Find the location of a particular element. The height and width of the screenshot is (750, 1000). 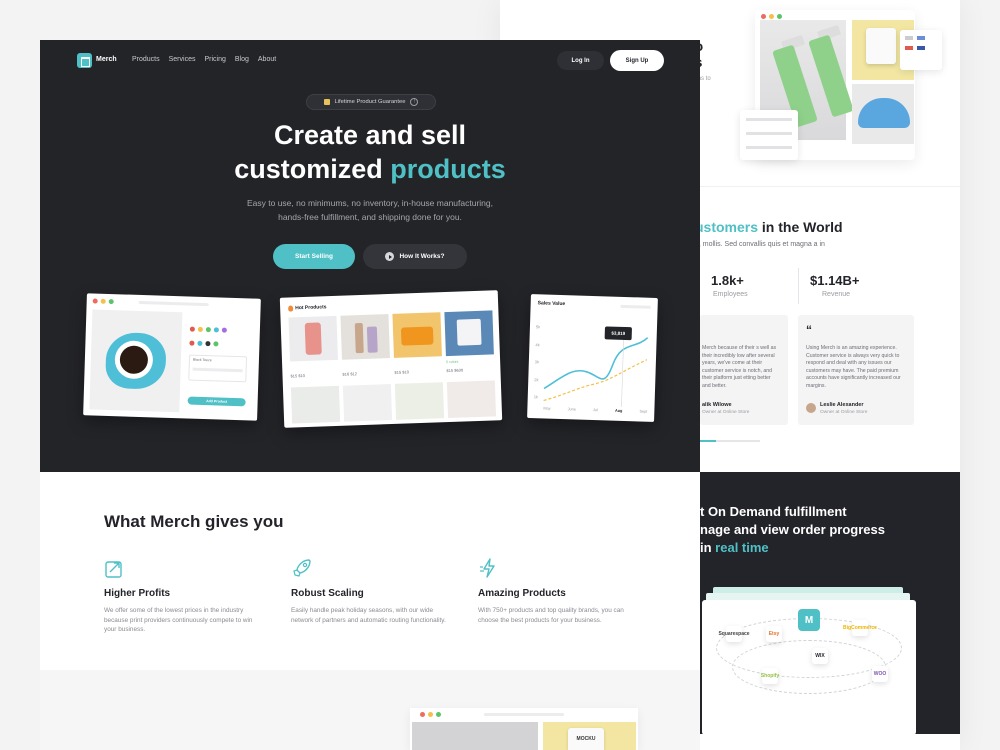

nav-about: About is located at coordinates (267, 59).